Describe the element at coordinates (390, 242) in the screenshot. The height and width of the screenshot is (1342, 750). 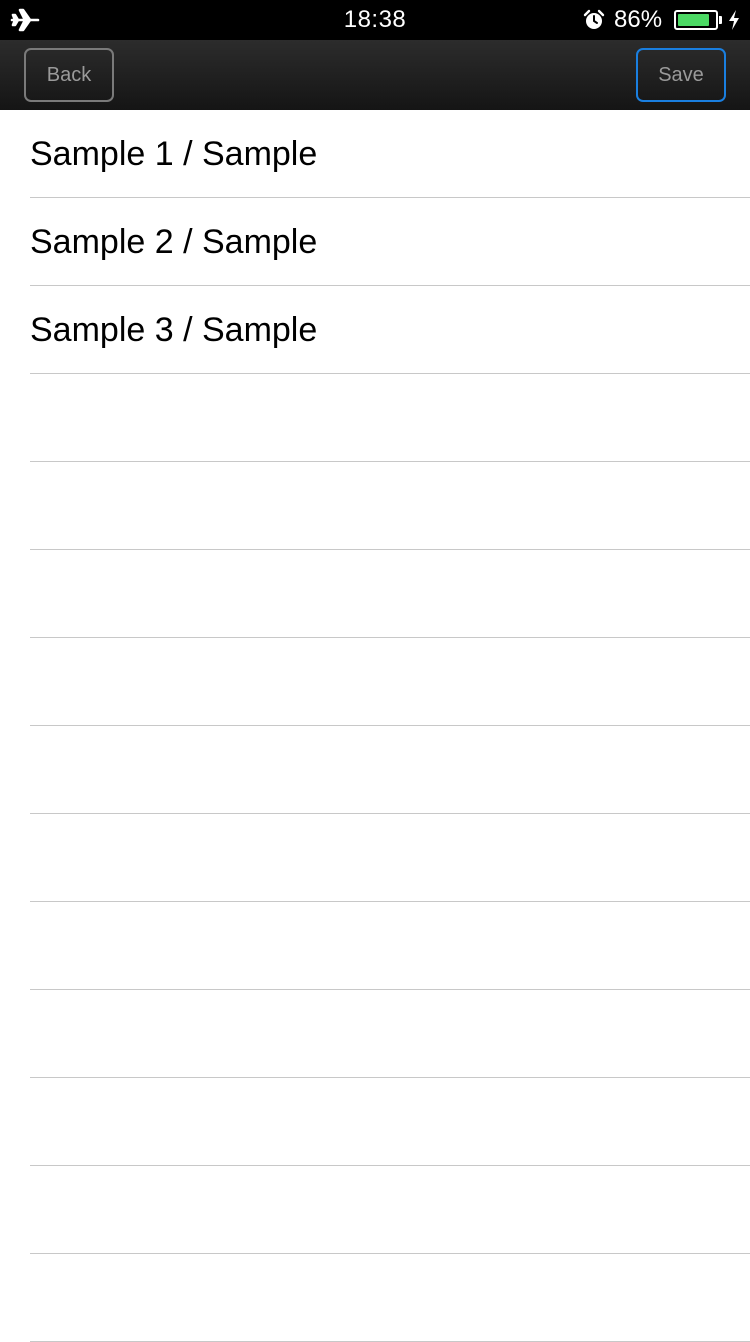
I see `list-item: Sample 2 / Sample` at that location.